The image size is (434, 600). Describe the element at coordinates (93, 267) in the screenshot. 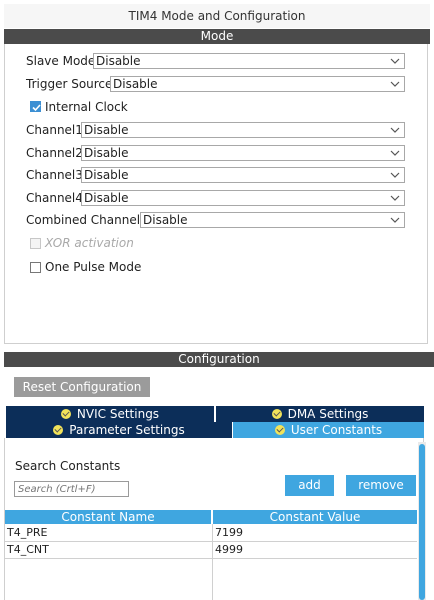

I see `one-pulse-mode-label: One Pulse Mode` at that location.